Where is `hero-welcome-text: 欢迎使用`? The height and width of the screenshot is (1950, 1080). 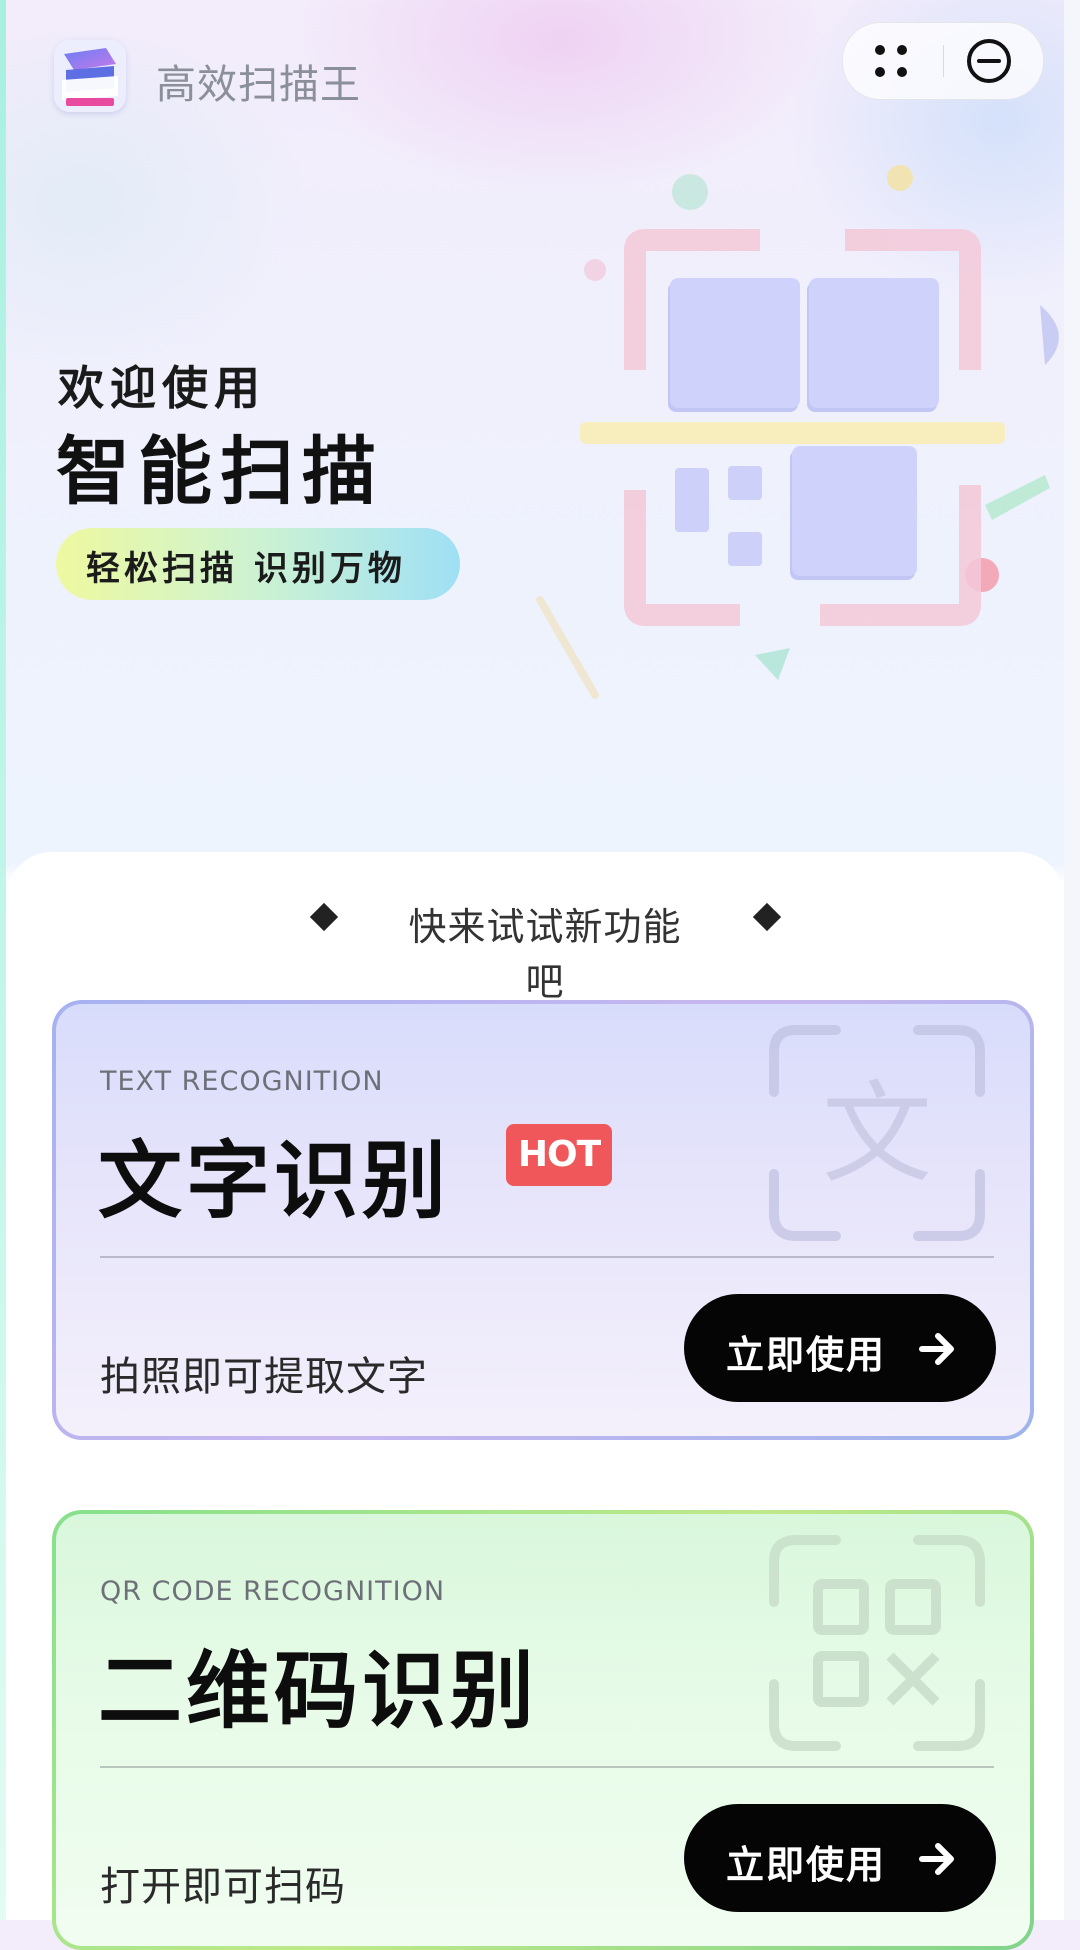
hero-welcome-text: 欢迎使用 is located at coordinates (162, 388).